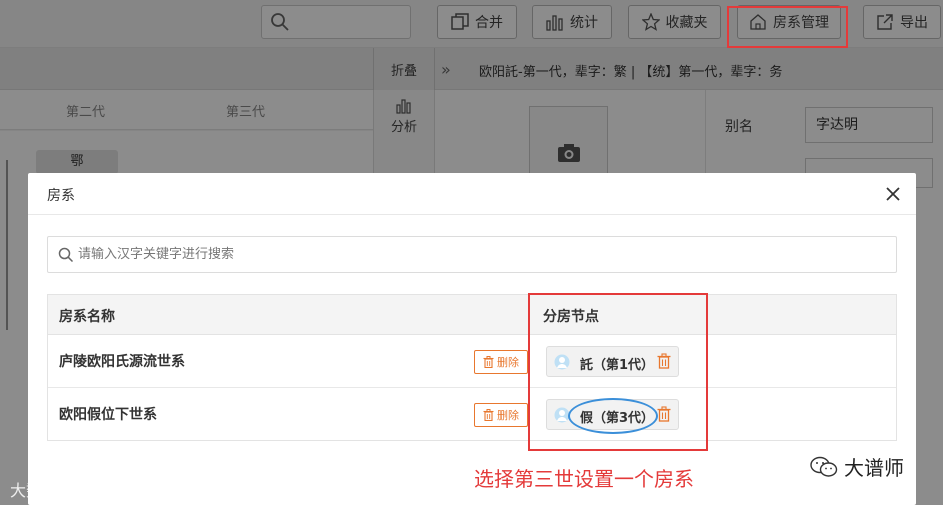 This screenshot has height=505, width=943. What do you see at coordinates (122, 362) in the screenshot?
I see `branch-name: 庐陵欧阳氏源流世系` at bounding box center [122, 362].